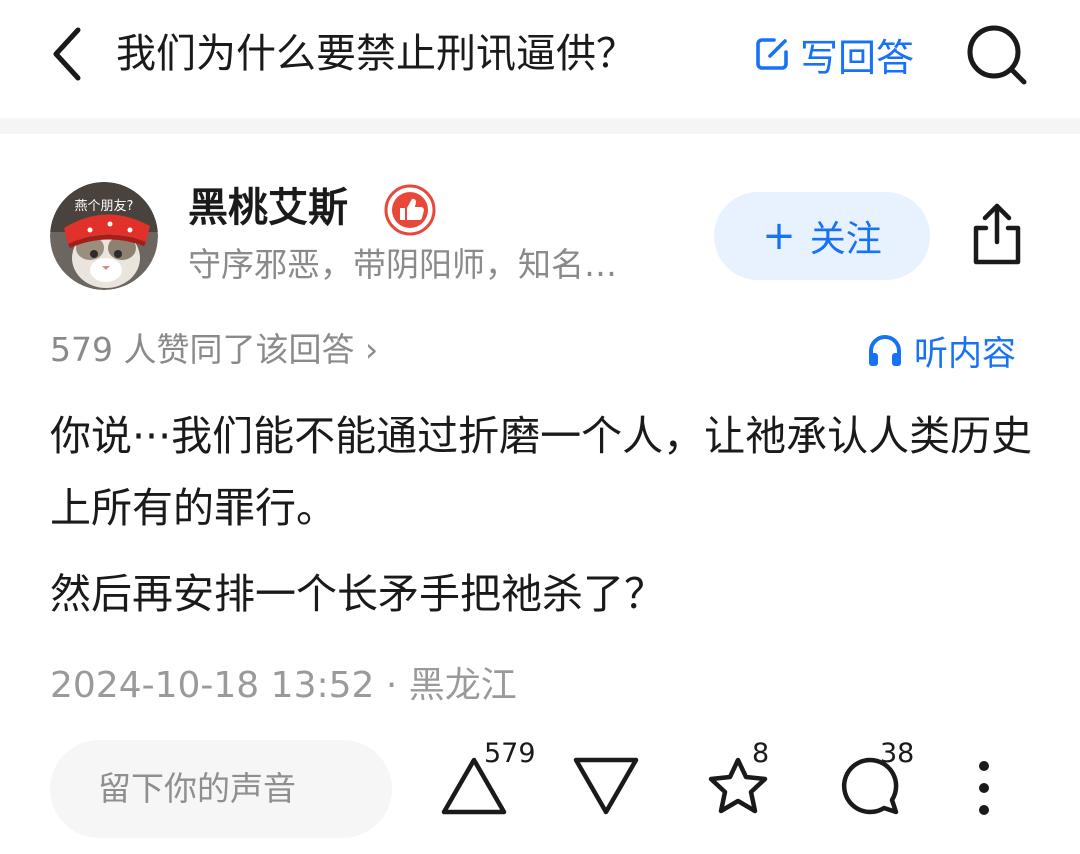  Describe the element at coordinates (357, 594) in the screenshot. I see `answer-paragraph: 然后再安排一个长矛手把祂杀了？` at that location.